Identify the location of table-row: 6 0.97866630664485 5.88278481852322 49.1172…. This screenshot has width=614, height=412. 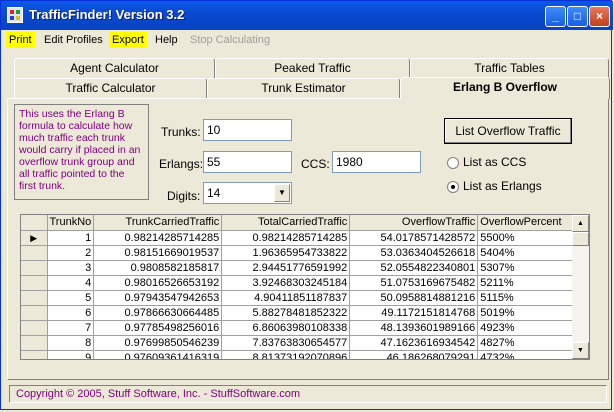
(298, 313).